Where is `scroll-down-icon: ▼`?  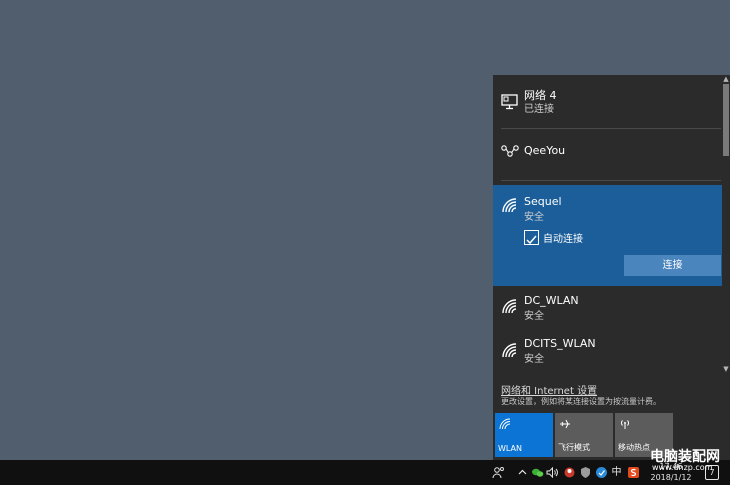
scroll-down-icon: ▼ is located at coordinates (726, 369).